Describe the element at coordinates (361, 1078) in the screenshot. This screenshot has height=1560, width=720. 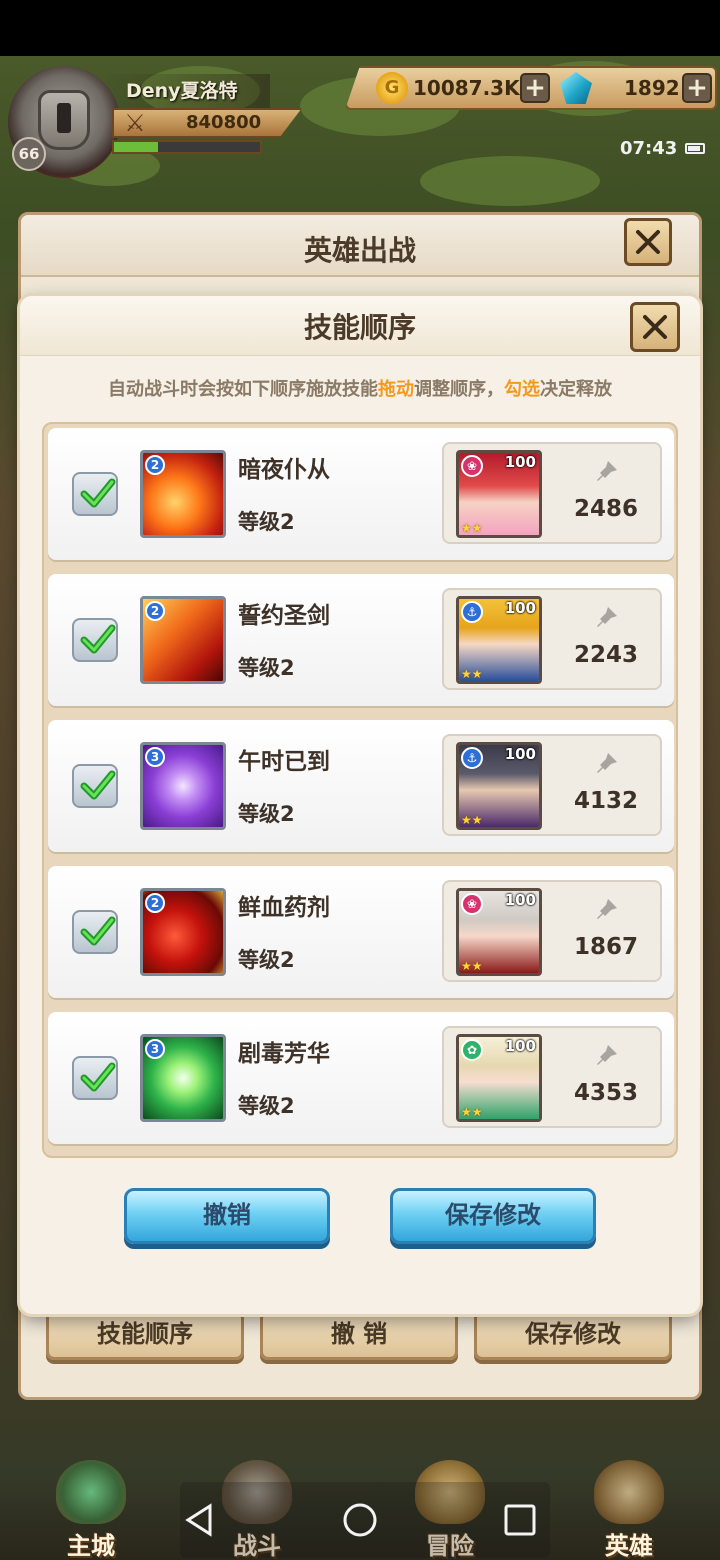
I see `skill-row: 3 剧毒芳华 等级2 ✿ 100 ★★ 4353` at that location.